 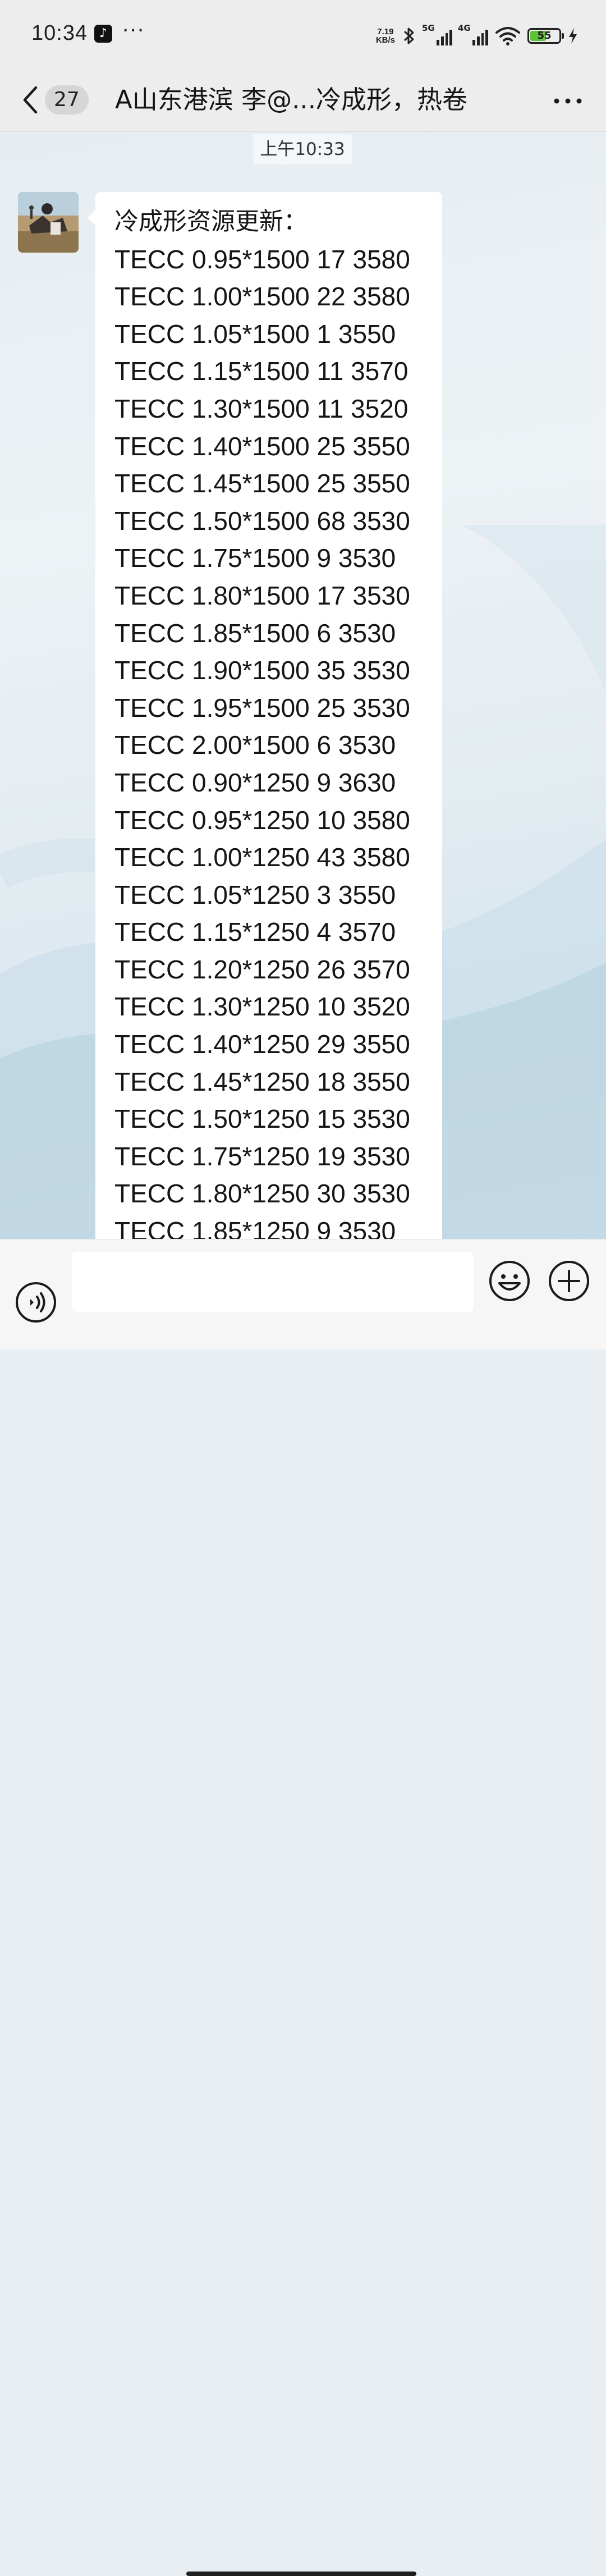 I want to click on message-line: TECC 1.85*1250 9 3530, so click(x=255, y=1227).